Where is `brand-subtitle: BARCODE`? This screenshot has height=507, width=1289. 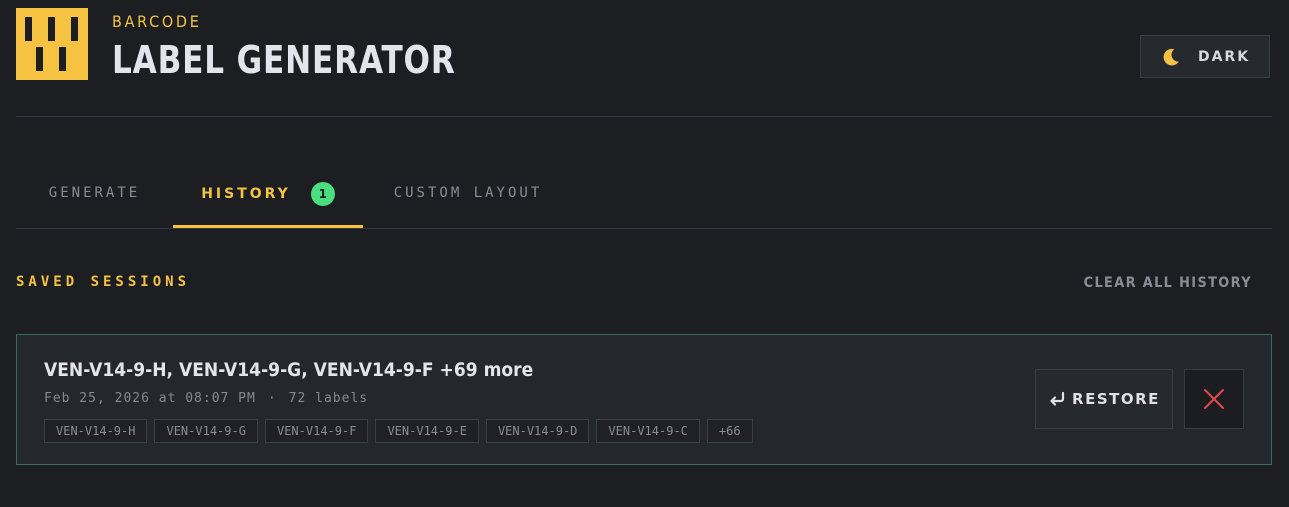
brand-subtitle: BARCODE is located at coordinates (157, 21).